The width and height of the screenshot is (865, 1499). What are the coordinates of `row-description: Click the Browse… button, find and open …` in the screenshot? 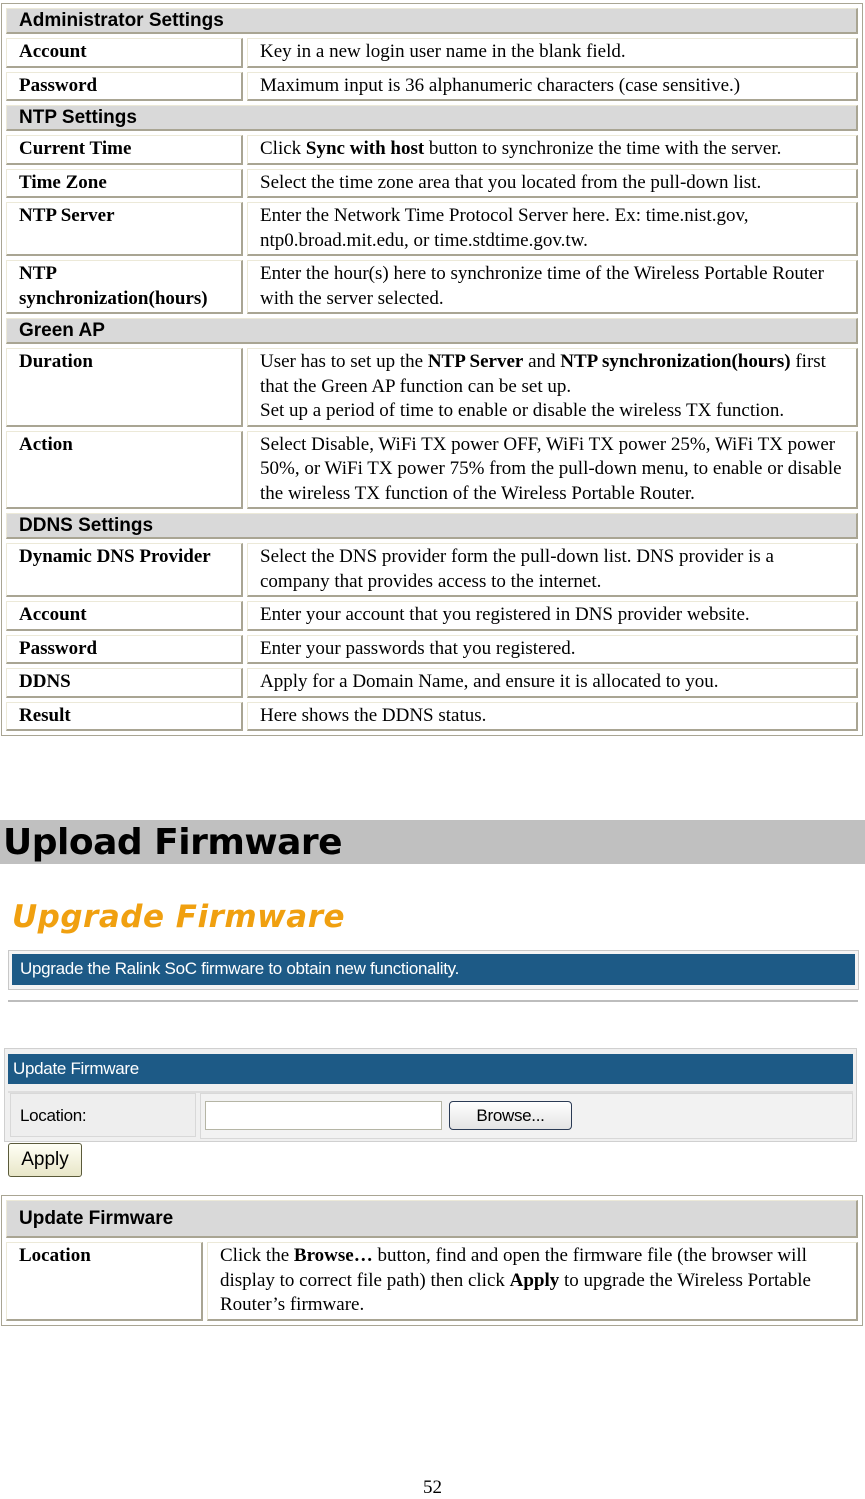 It's located at (532, 1281).